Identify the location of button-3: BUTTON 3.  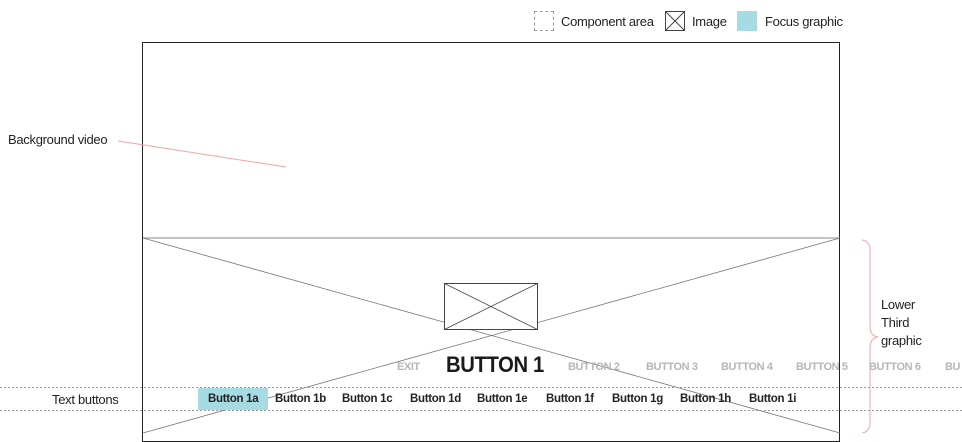
(672, 367).